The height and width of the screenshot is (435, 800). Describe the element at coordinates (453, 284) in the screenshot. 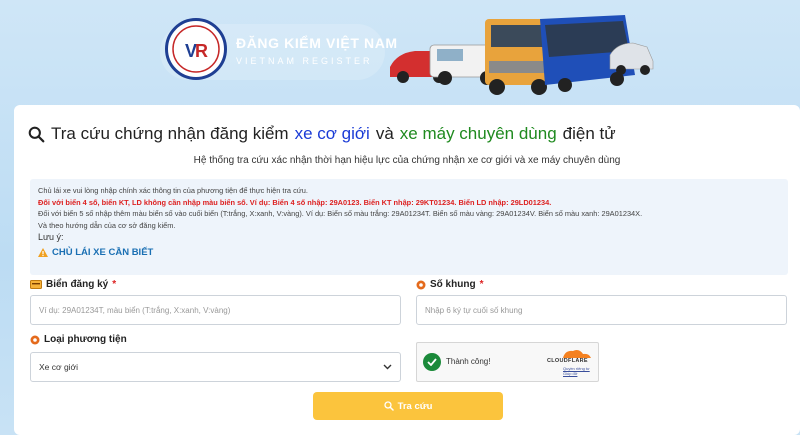

I see `frame-label-text: Số khung` at that location.